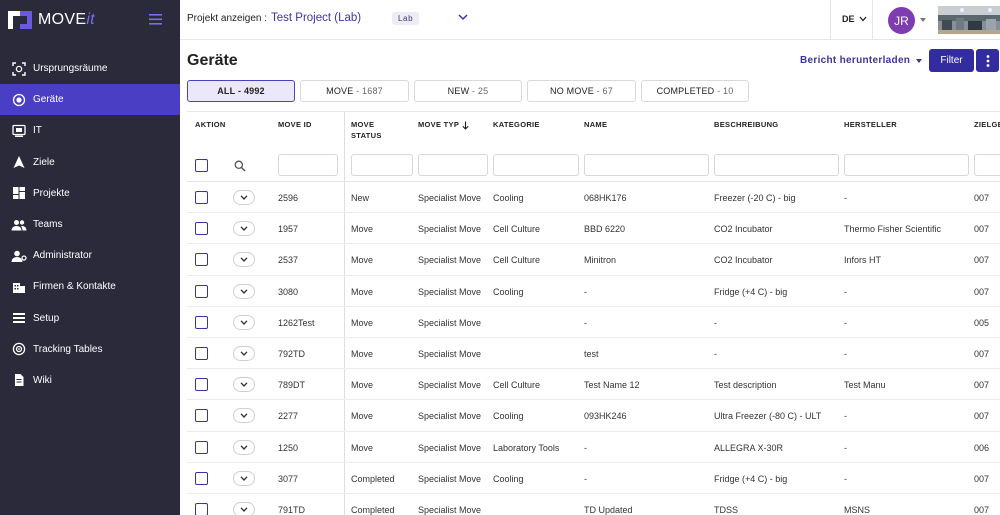 Image resolution: width=1000 pixels, height=515 pixels. Describe the element at coordinates (90, 100) in the screenshot. I see `sidebar-item-geräte: Geräte` at that location.